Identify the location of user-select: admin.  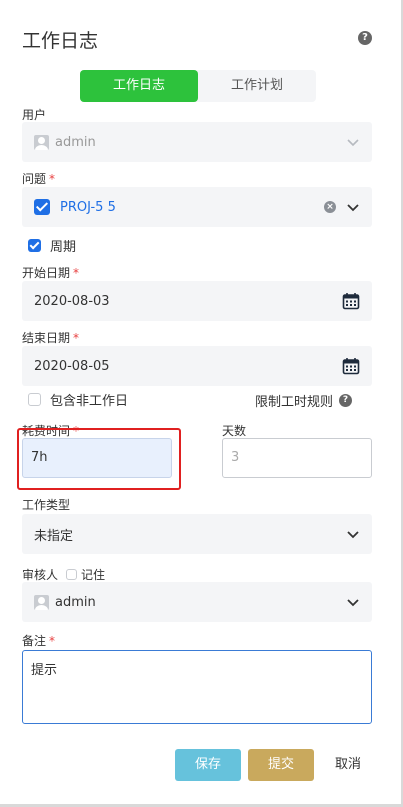
(197, 142).